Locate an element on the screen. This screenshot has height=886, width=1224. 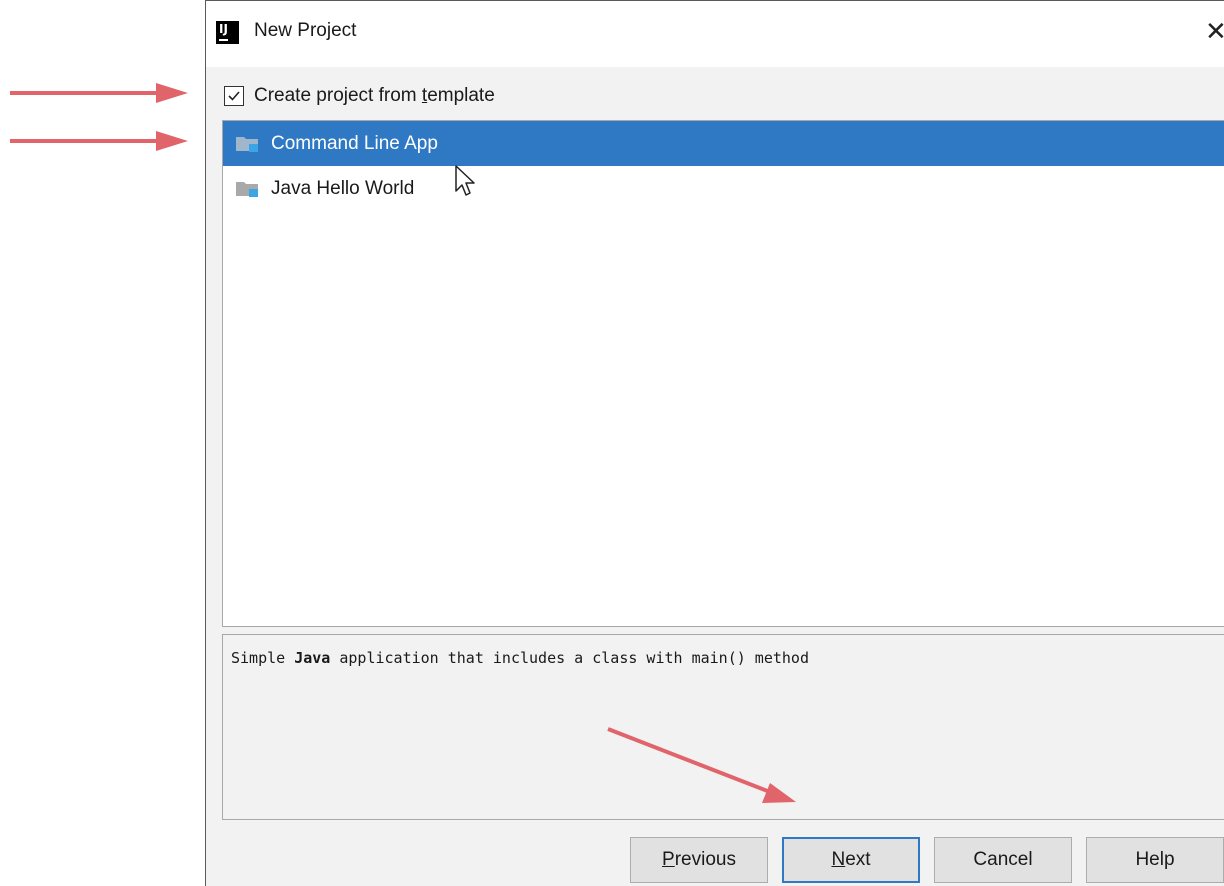
previous-label: revious is located at coordinates (705, 859).